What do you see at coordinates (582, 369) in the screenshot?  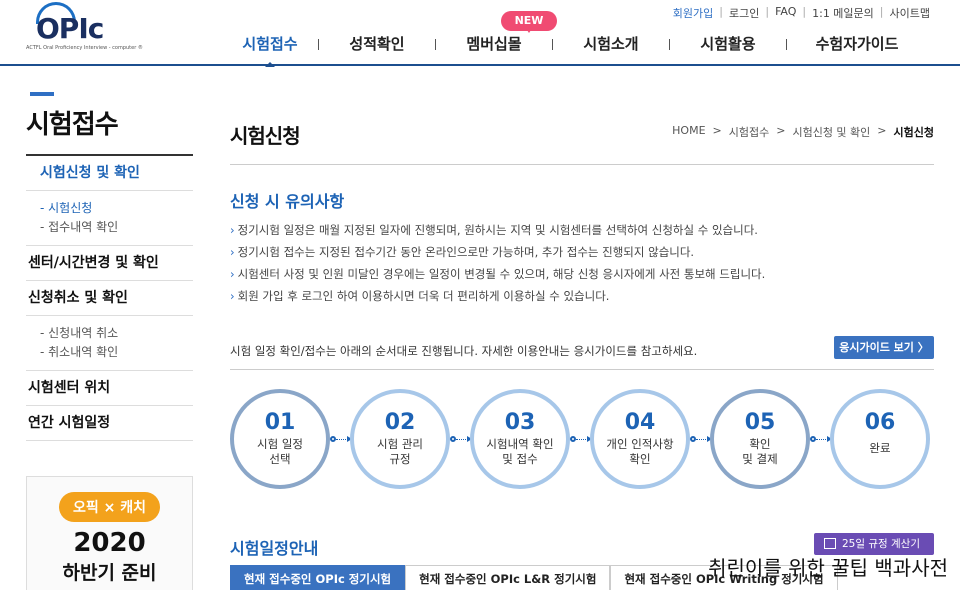 I see `steps-divider` at bounding box center [582, 369].